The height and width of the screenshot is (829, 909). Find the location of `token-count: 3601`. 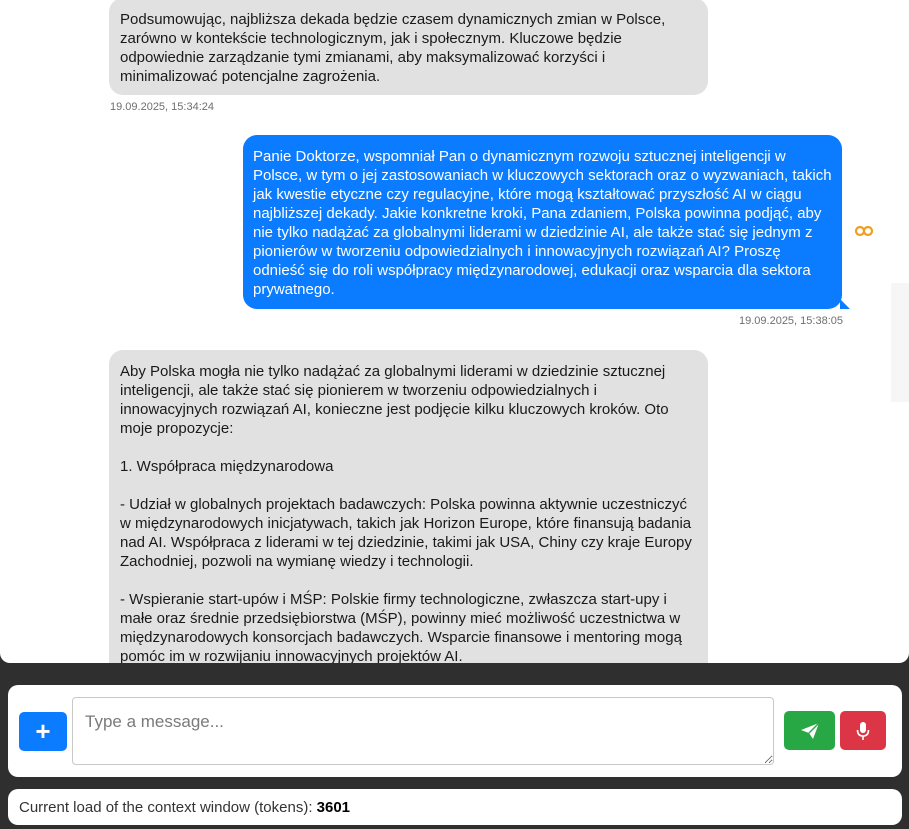

token-count: 3601 is located at coordinates (333, 807).